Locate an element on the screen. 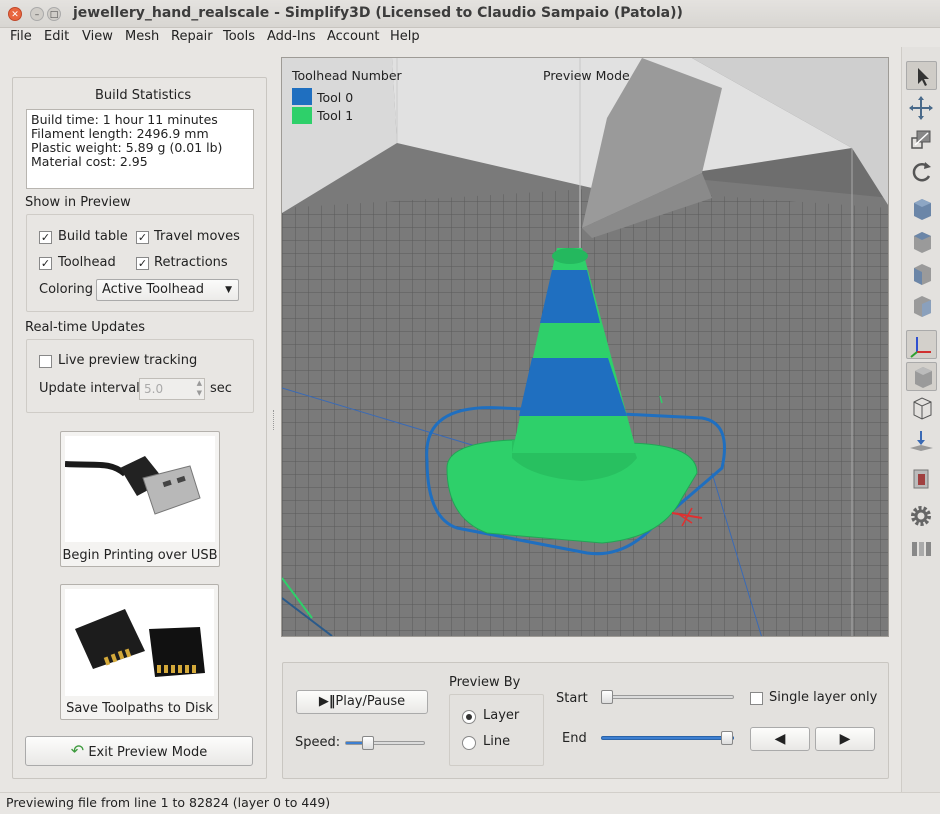 The image size is (940, 814). coloring-select: Active Toolhead ▼ is located at coordinates (167, 290).